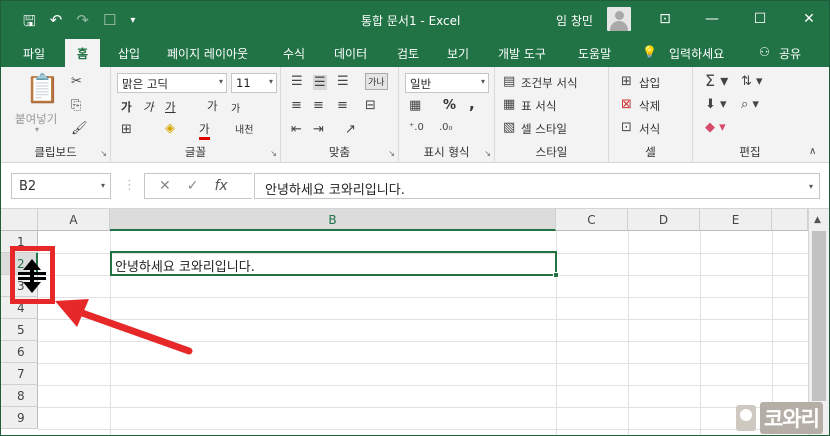 Image resolution: width=830 pixels, height=436 pixels. Describe the element at coordinates (522, 53) in the screenshot. I see `tab-developer: 개발 도구` at that location.